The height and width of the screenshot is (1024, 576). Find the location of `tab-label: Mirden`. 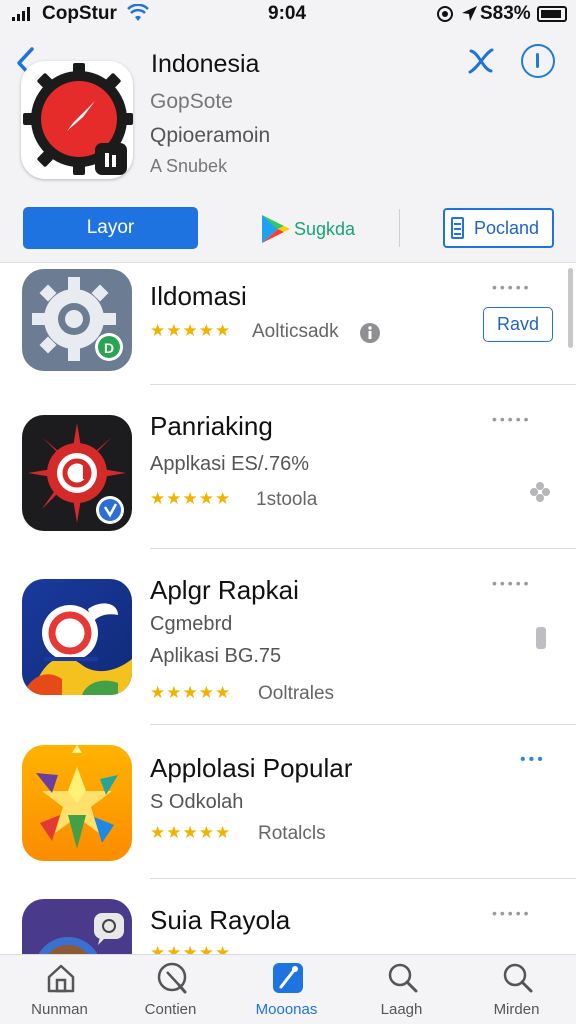

tab-label: Mirden is located at coordinates (516, 1009).